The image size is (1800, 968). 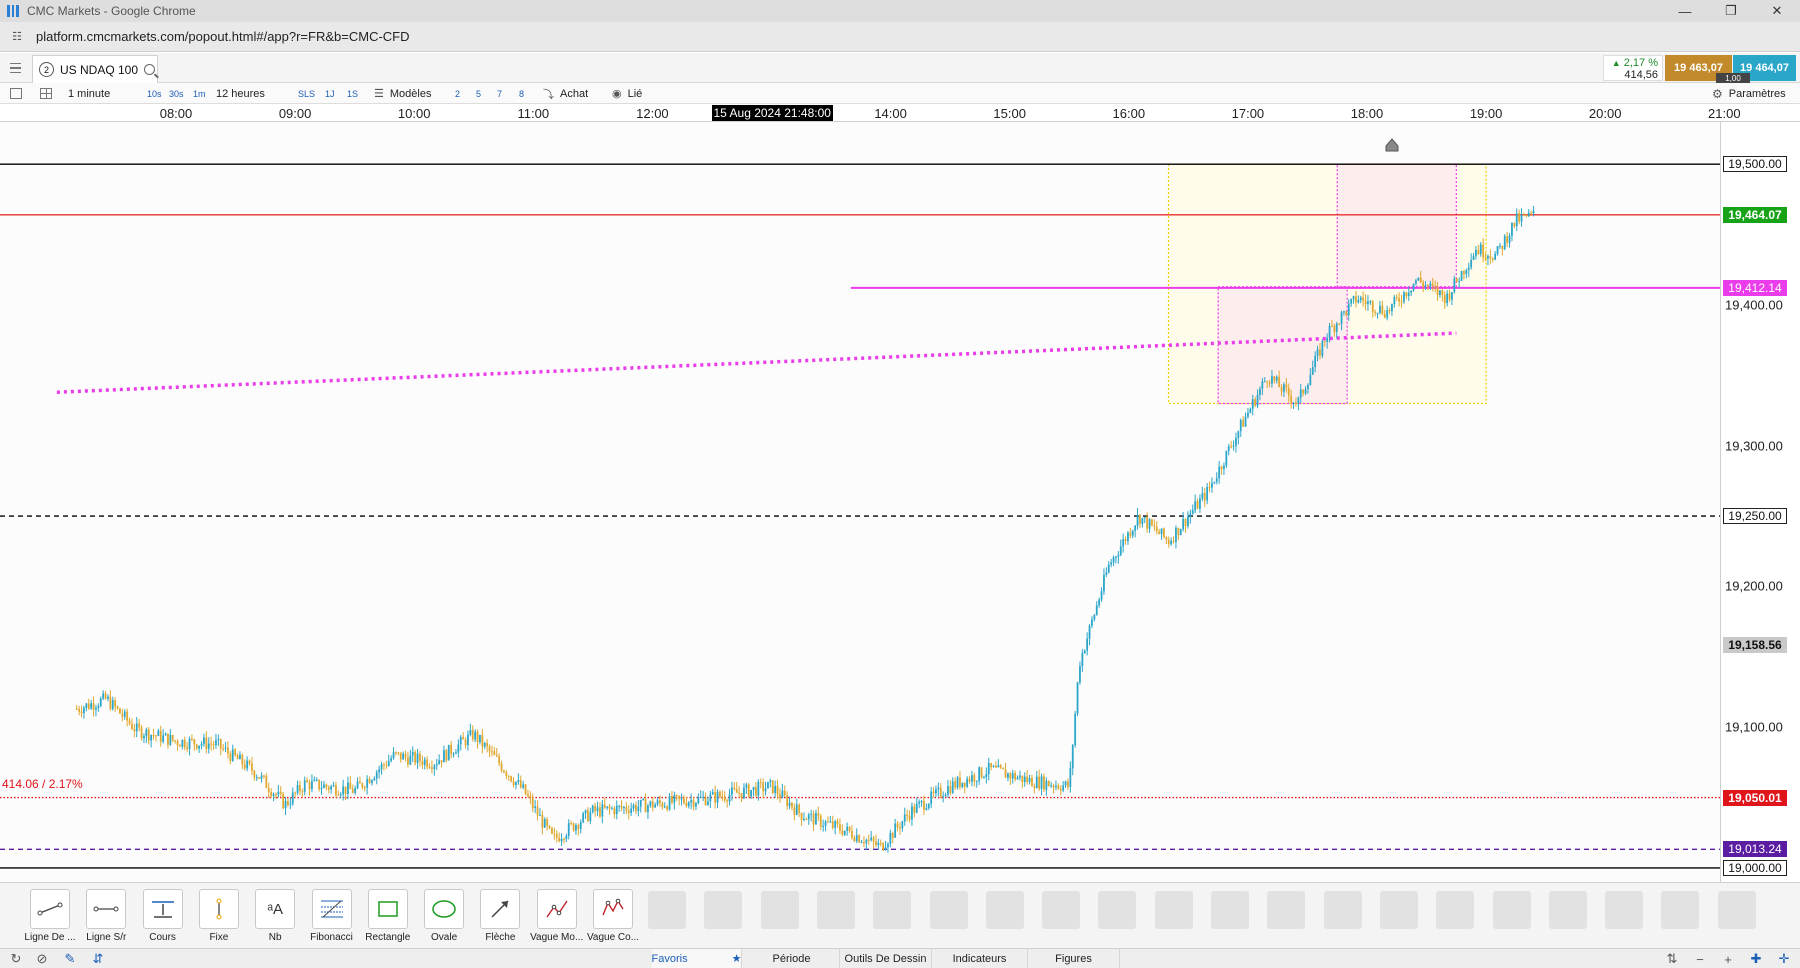 I want to click on linked-button: ◉ Lié, so click(x=627, y=93).